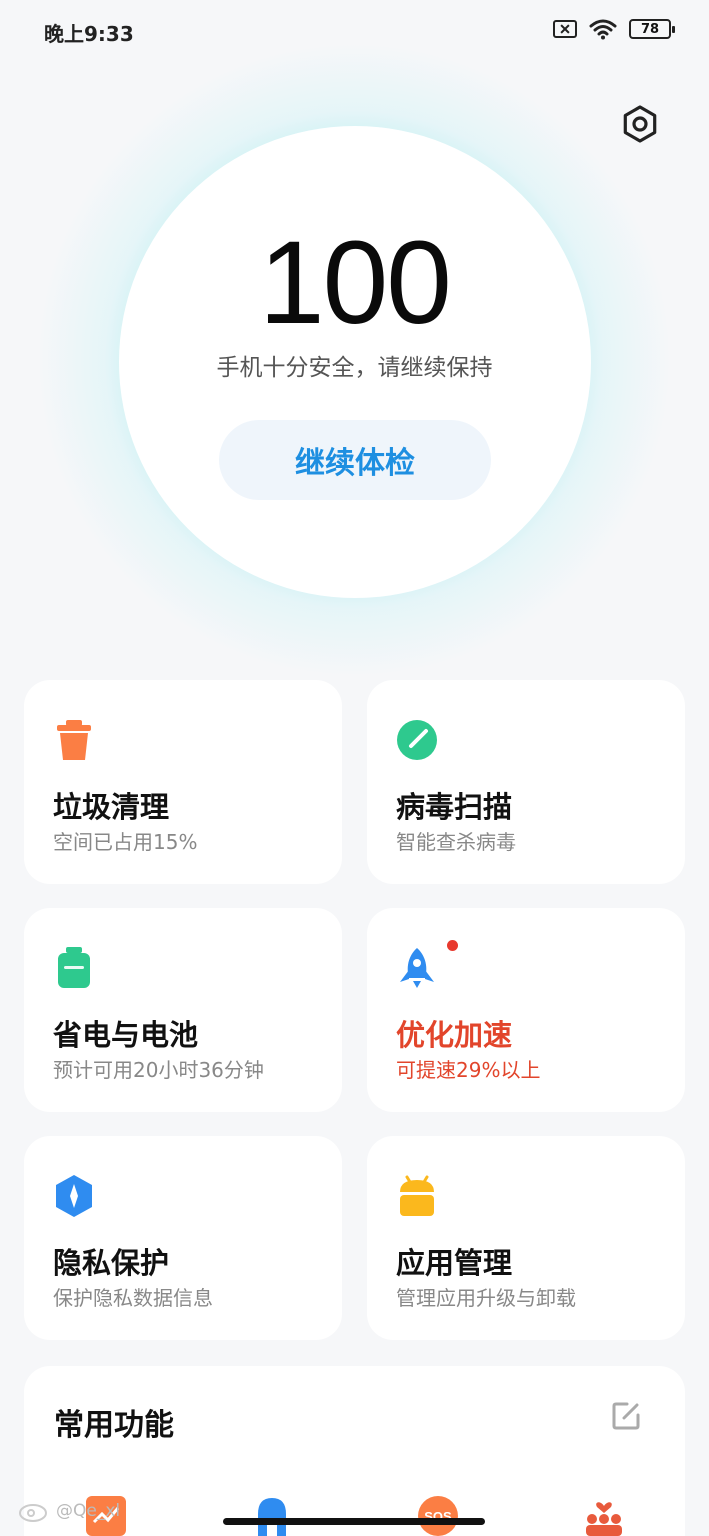 This screenshot has height=1536, width=709. I want to click on score-description: 手机十分安全，请继续保持, so click(354, 368).